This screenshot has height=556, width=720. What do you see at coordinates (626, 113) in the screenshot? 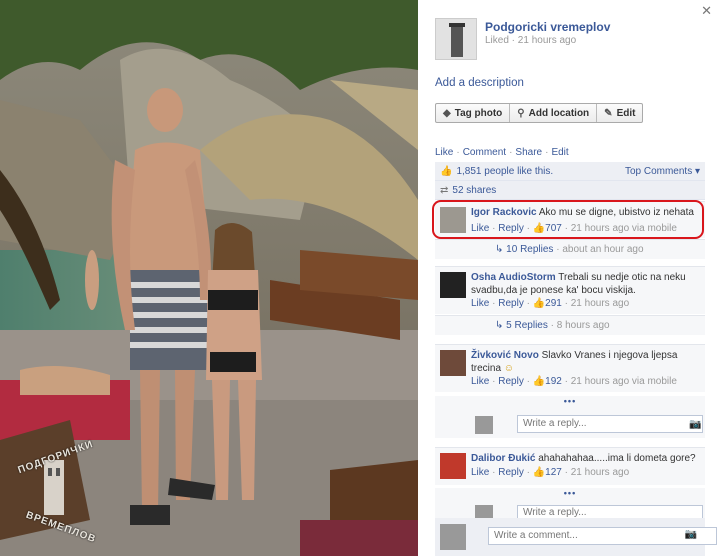
I see `edit-label: Edit` at bounding box center [626, 113].